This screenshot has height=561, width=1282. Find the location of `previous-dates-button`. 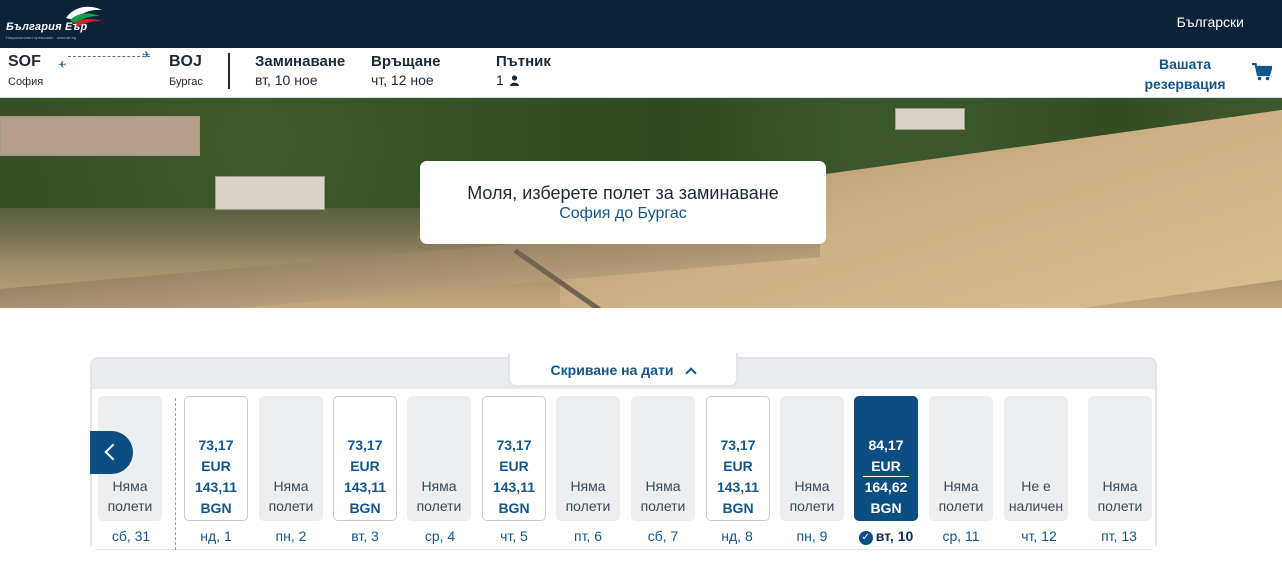

previous-dates-button is located at coordinates (111, 452).